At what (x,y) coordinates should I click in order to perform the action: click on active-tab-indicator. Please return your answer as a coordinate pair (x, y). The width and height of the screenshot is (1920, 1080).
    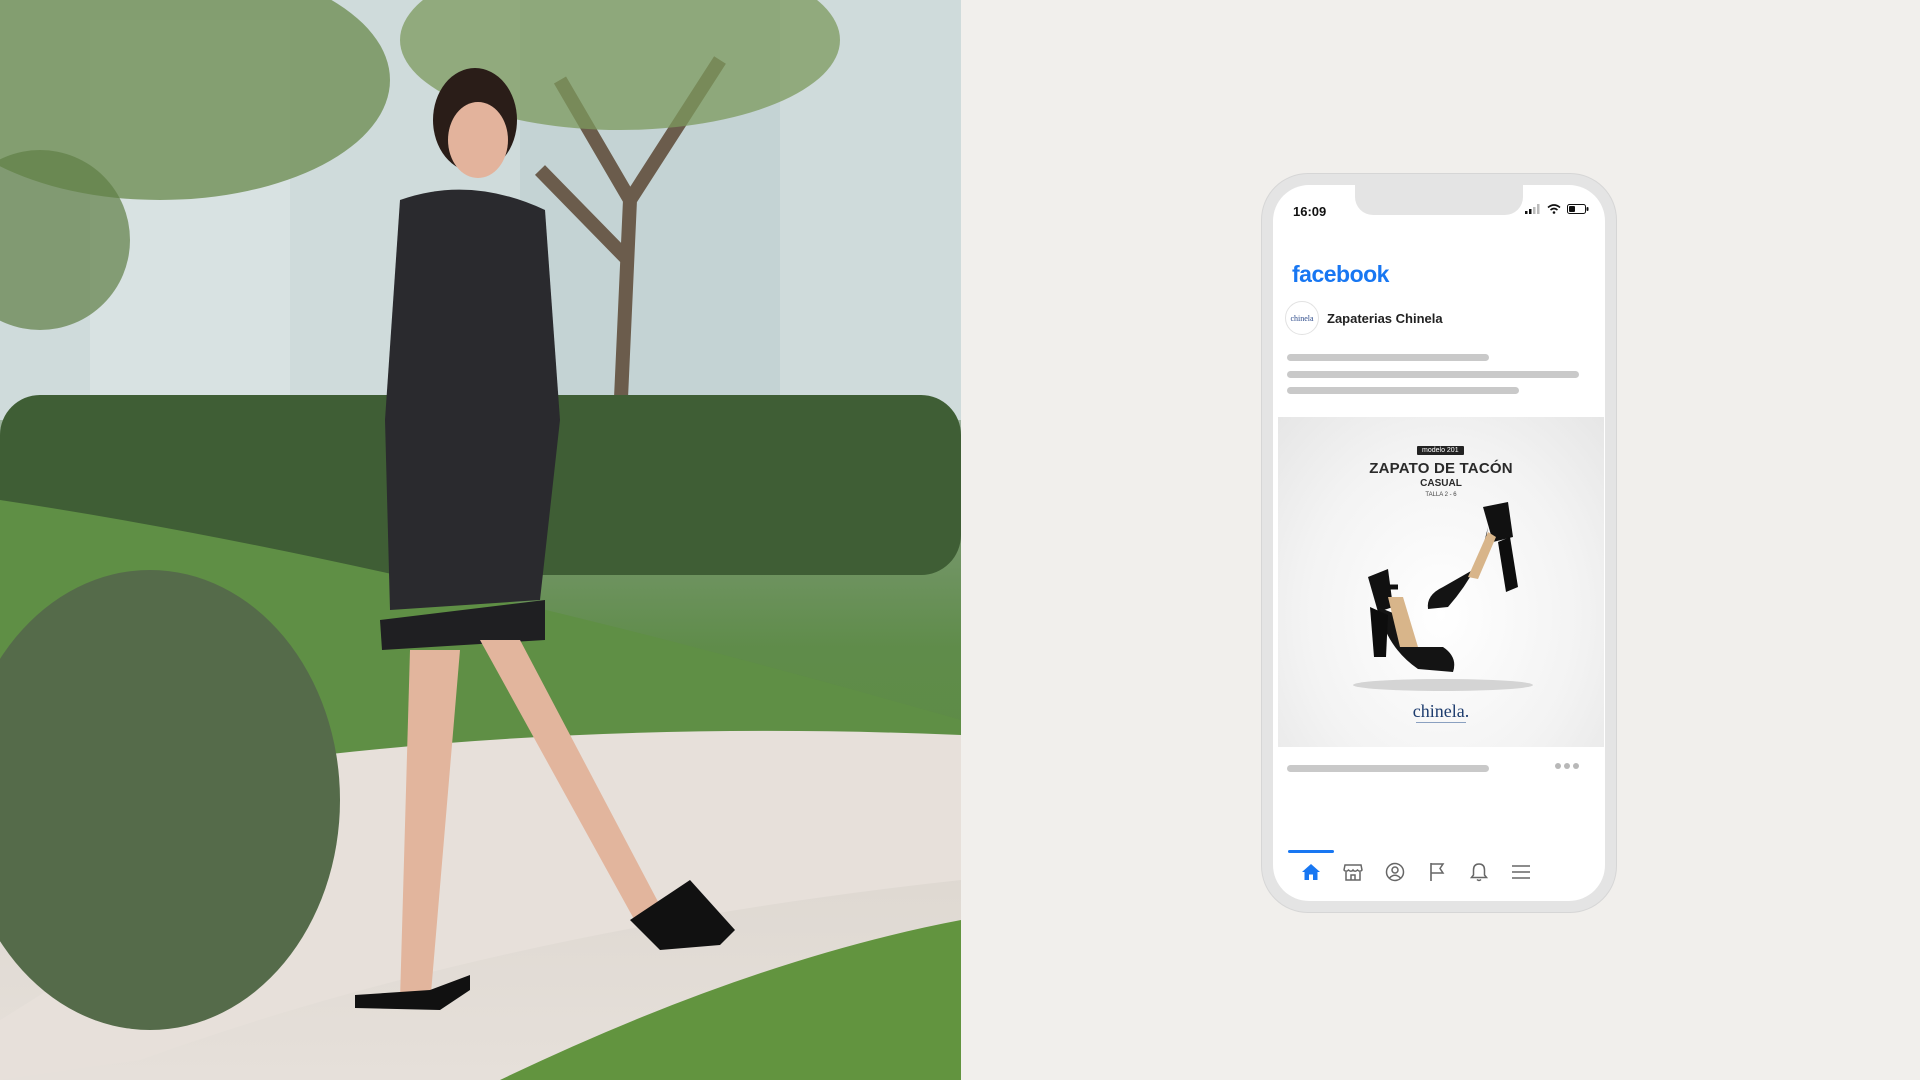
    Looking at the image, I should click on (1311, 851).